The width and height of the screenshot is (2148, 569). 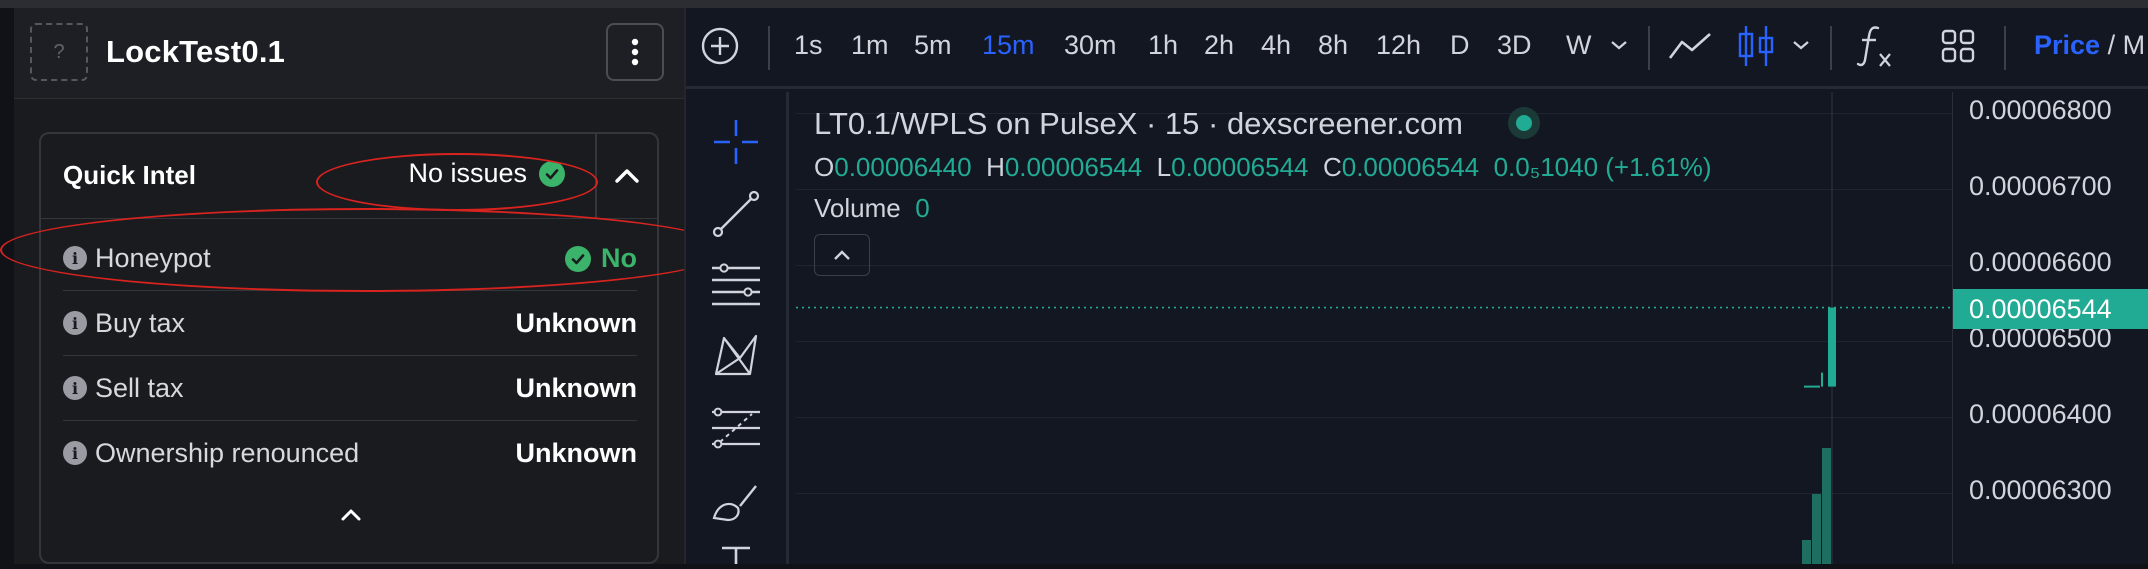 What do you see at coordinates (1163, 45) in the screenshot?
I see `interval-1h: 1h` at bounding box center [1163, 45].